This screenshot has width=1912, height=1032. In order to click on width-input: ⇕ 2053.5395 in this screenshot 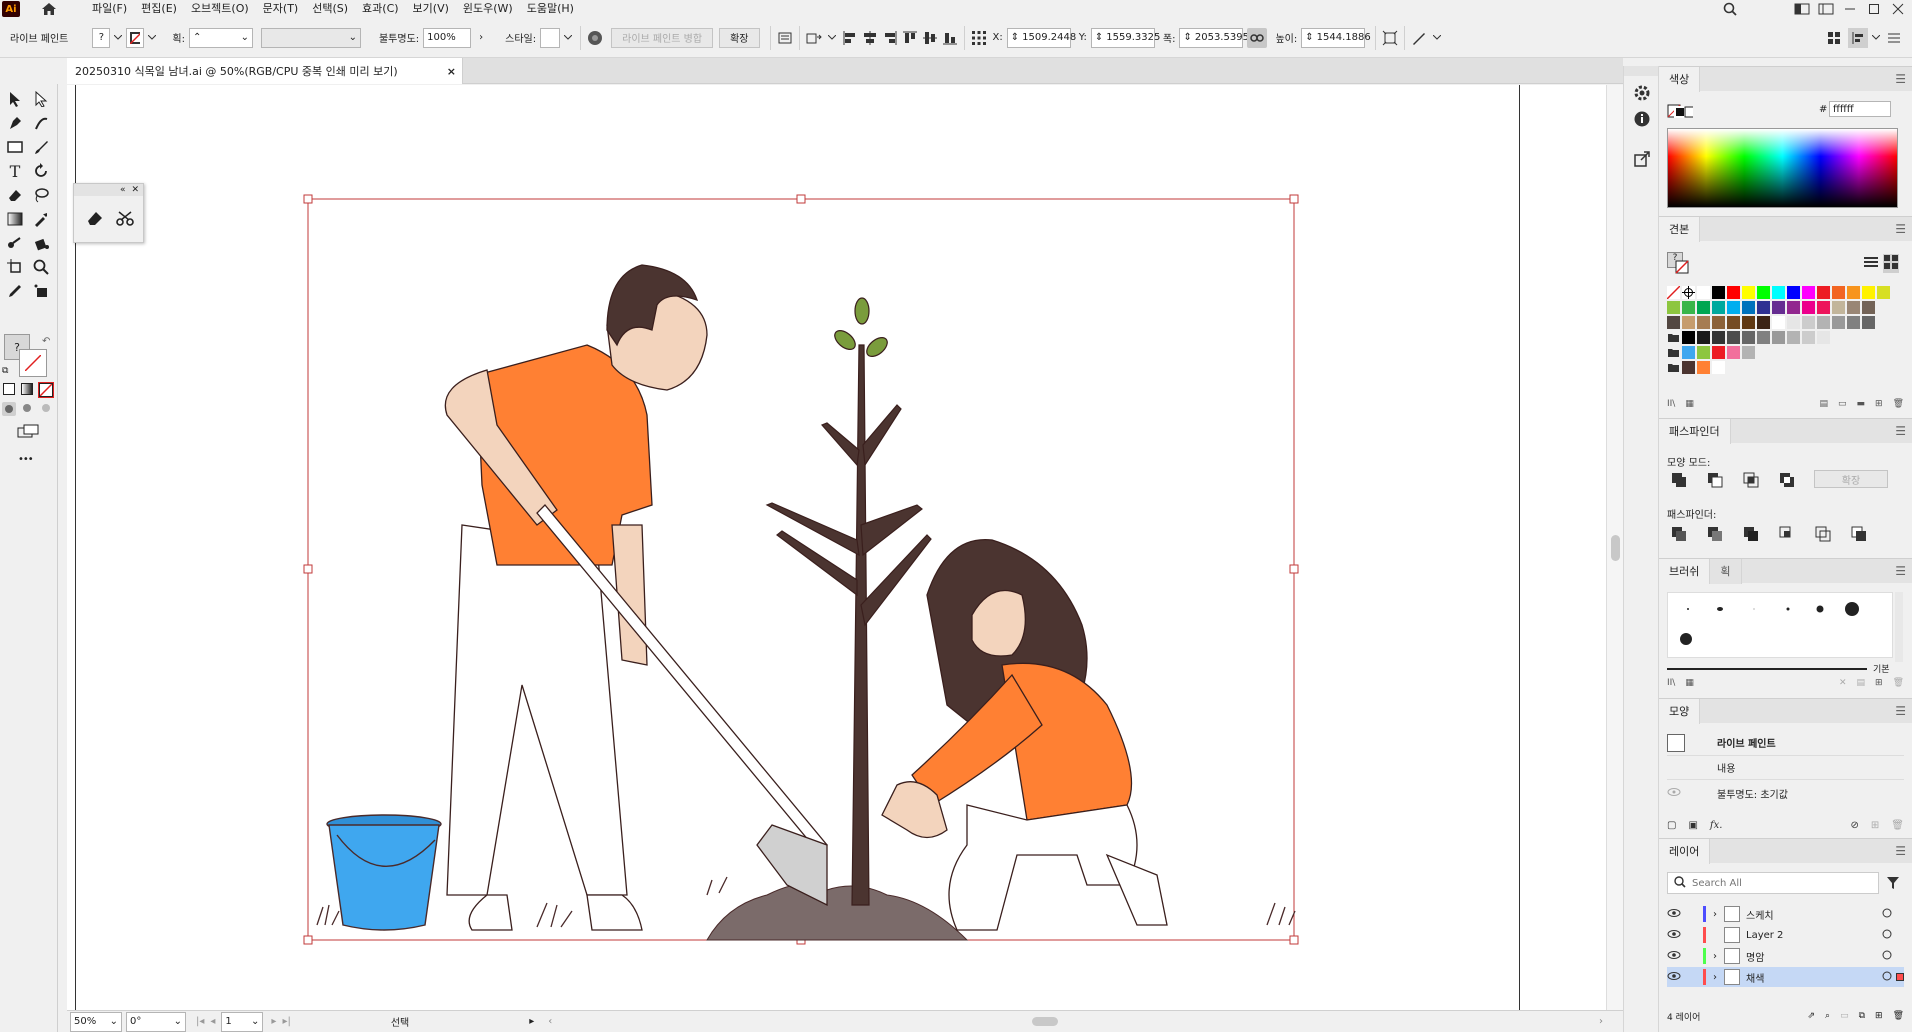, I will do `click(1214, 37)`.